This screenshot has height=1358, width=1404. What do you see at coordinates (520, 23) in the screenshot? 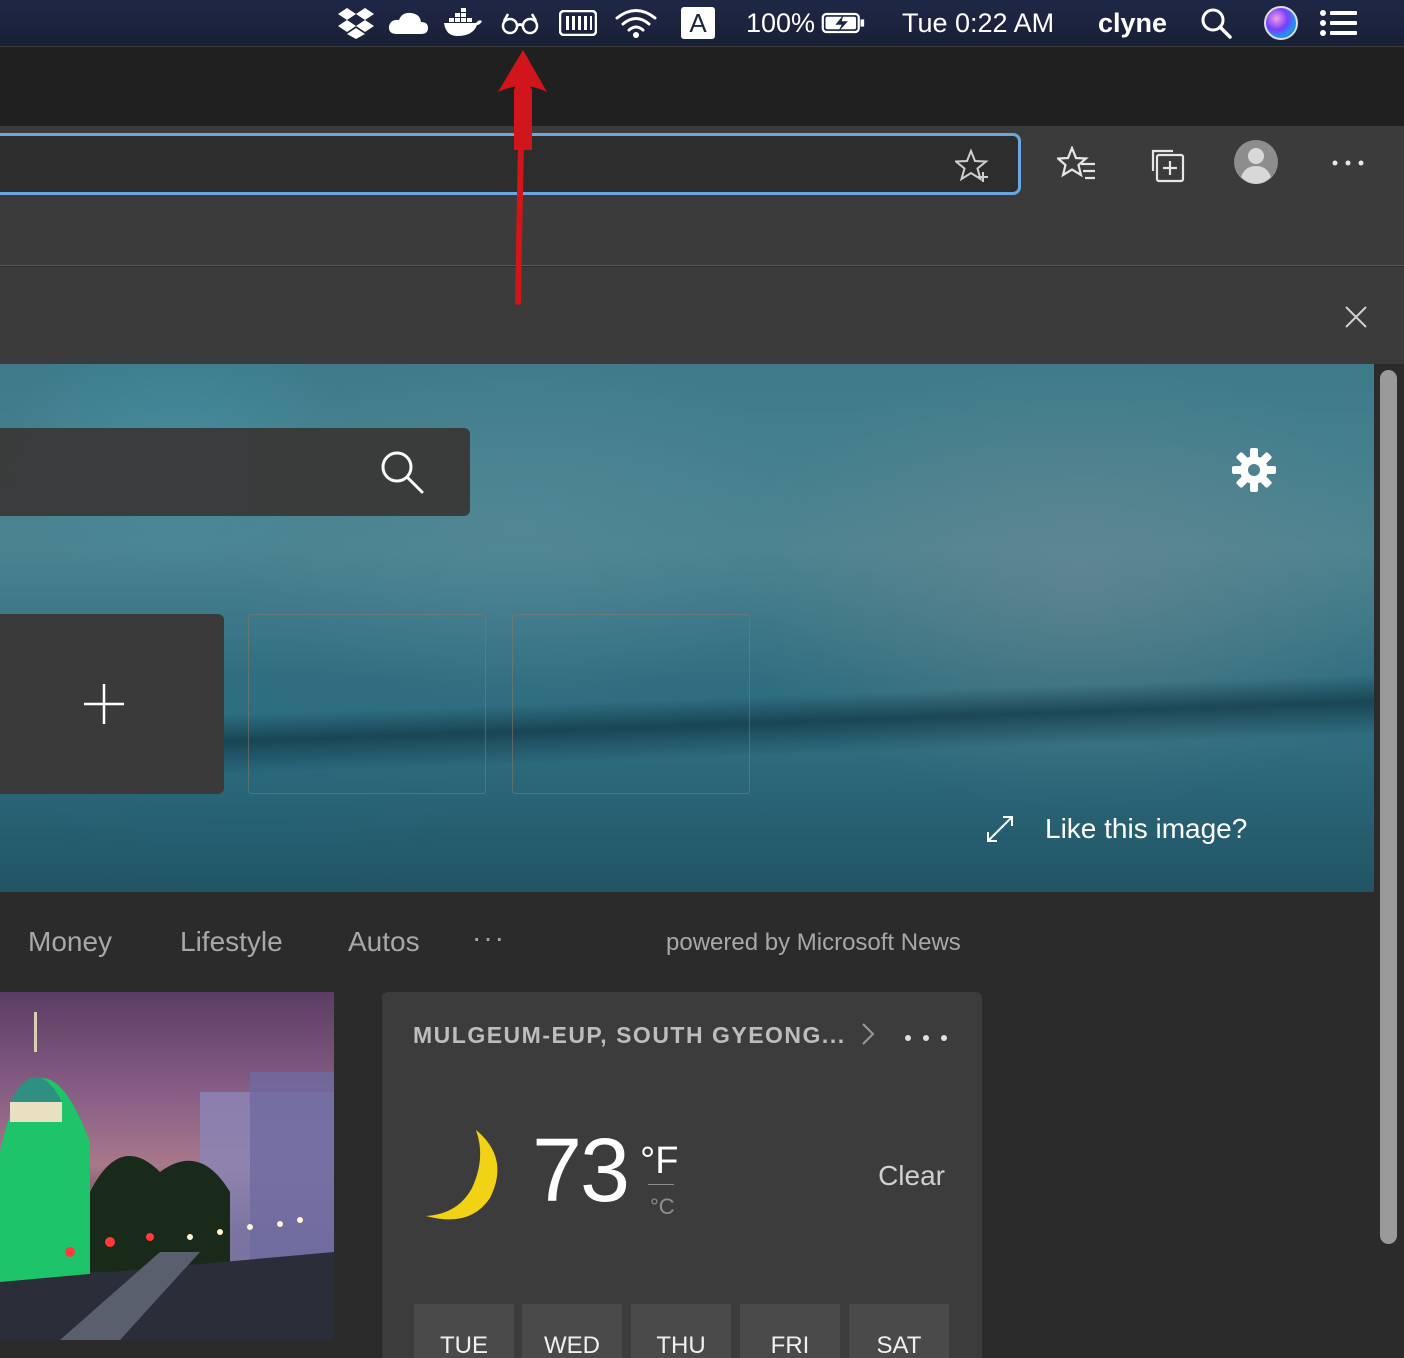
I see `accessibility-glasses-icon` at bounding box center [520, 23].